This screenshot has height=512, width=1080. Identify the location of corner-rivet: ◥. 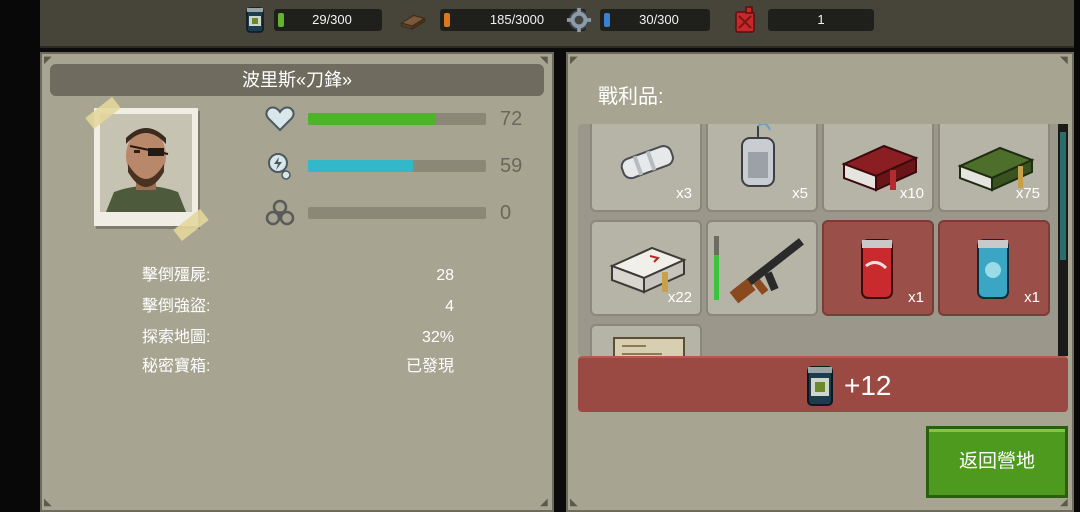
(1064, 60).